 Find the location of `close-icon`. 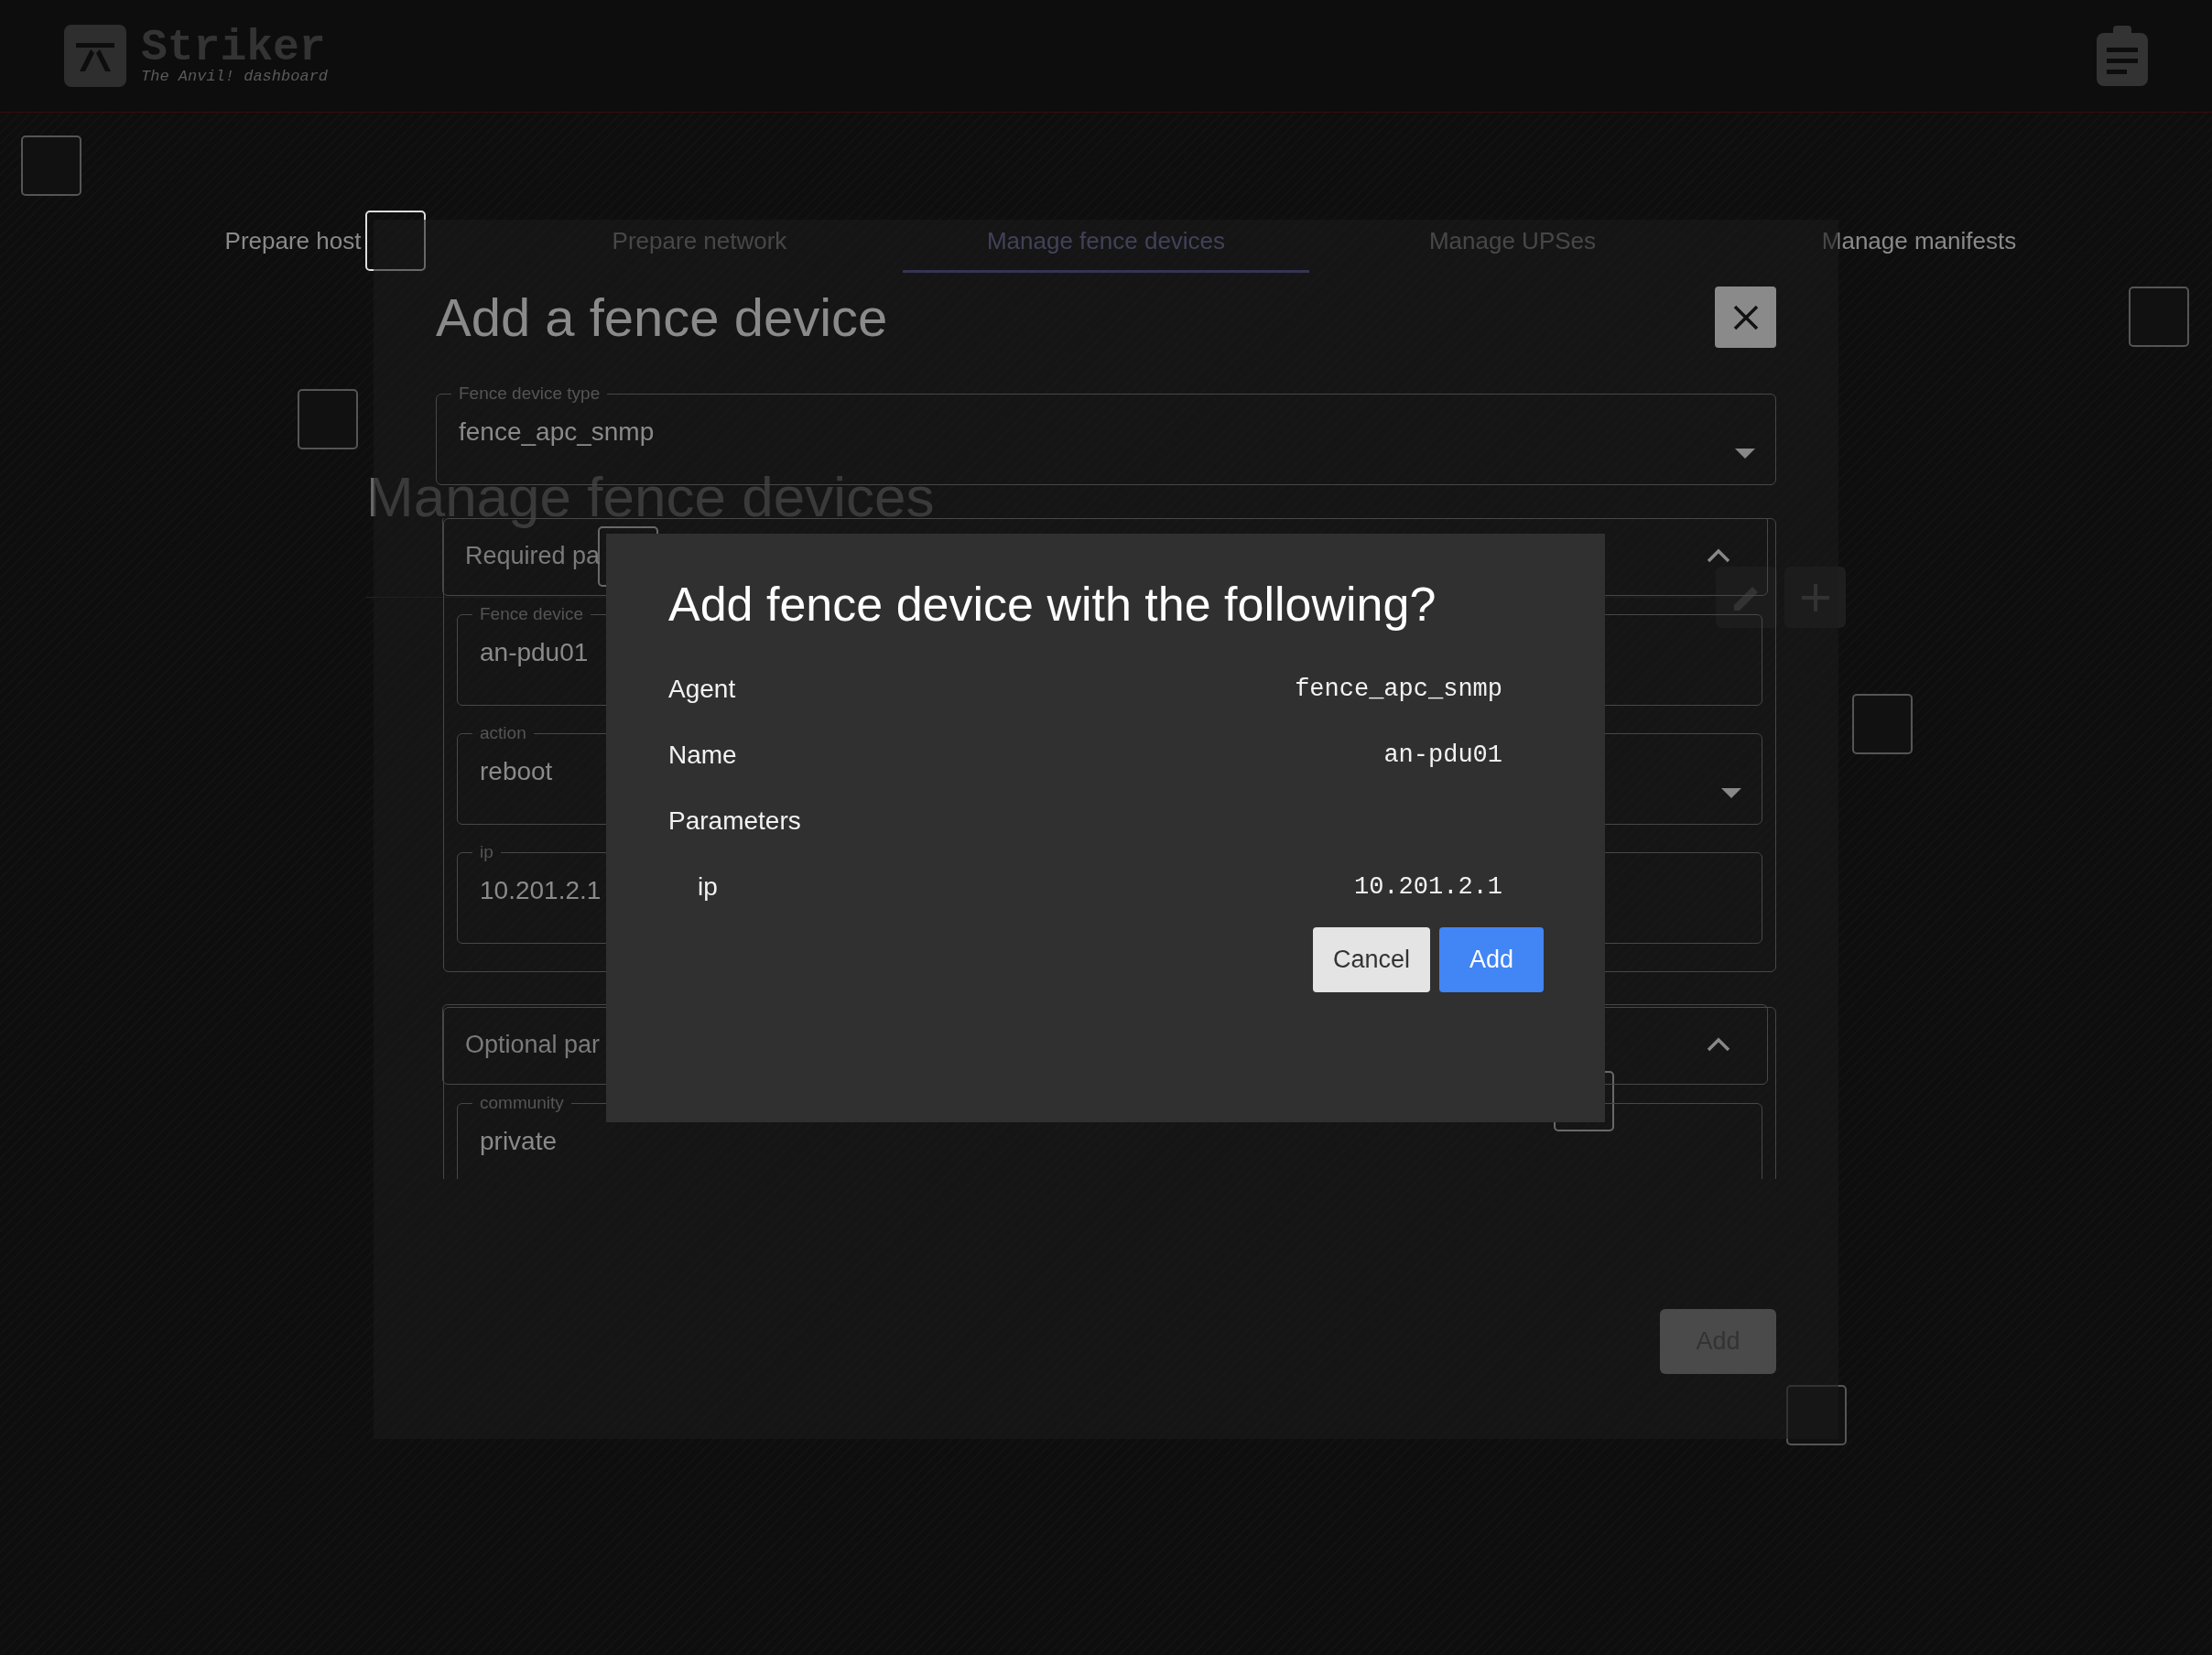

close-icon is located at coordinates (1746, 317).